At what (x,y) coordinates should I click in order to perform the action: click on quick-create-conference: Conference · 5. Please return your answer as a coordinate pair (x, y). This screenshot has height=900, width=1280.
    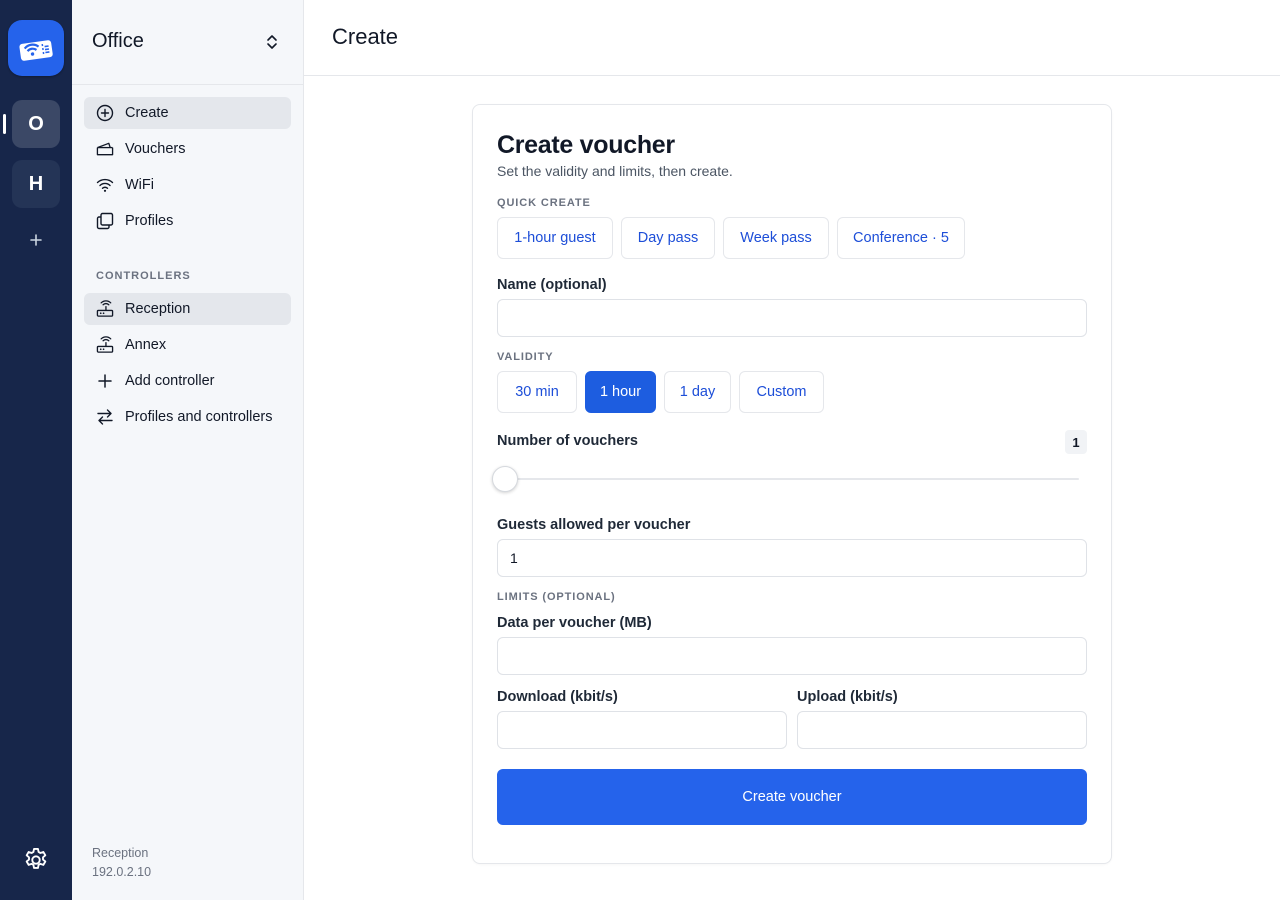
    Looking at the image, I should click on (901, 238).